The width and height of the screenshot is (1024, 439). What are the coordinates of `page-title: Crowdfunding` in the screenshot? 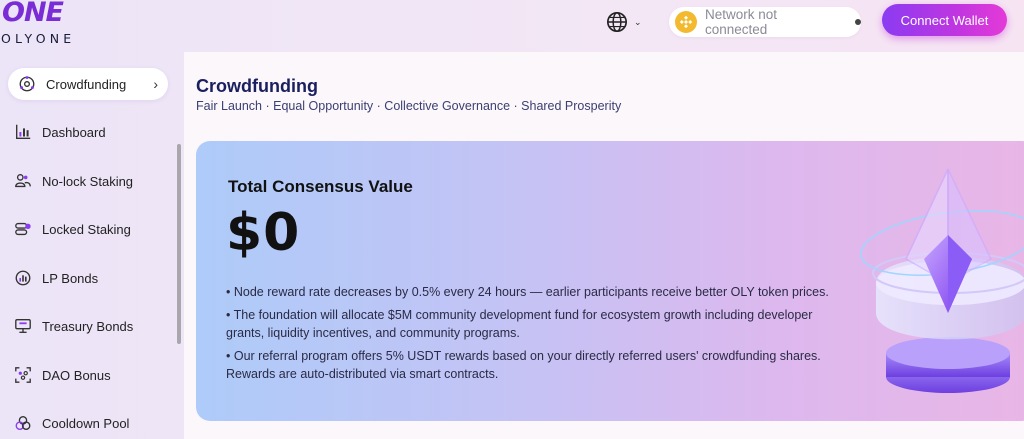 It's located at (257, 86).